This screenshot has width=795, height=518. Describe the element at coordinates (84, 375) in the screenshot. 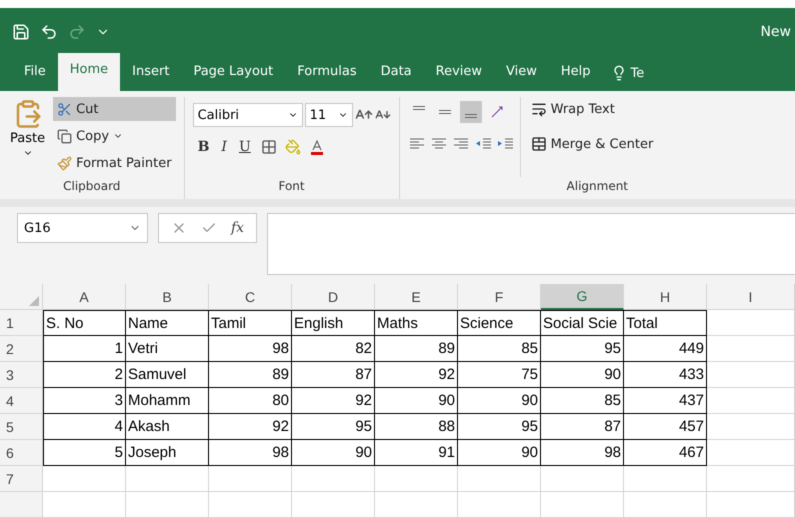

I see `table-cell: 2` at that location.